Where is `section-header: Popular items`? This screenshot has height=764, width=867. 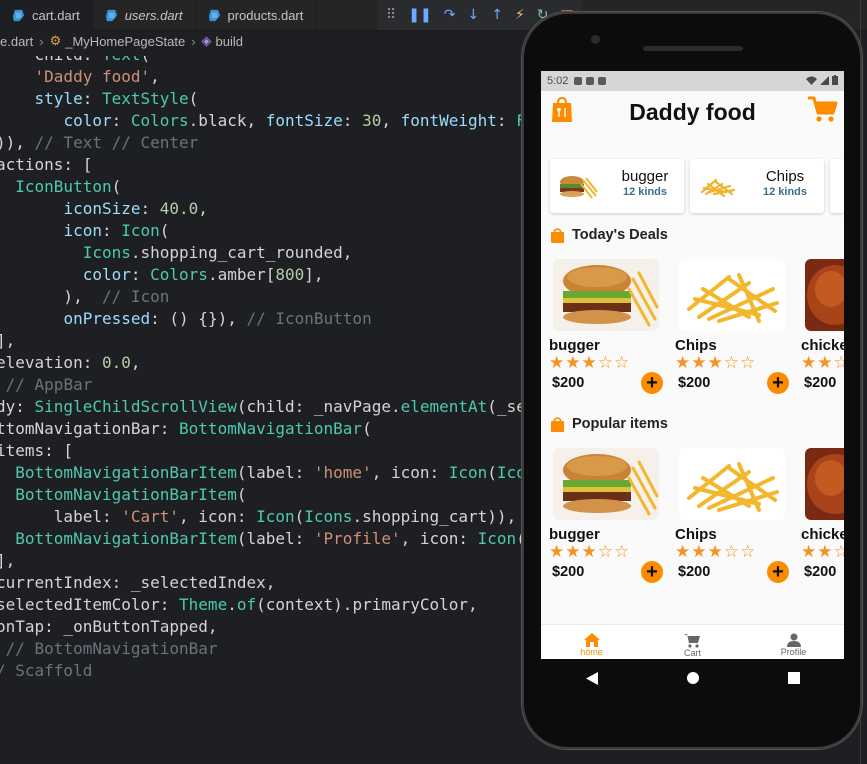
section-header: Popular items is located at coordinates (609, 424).